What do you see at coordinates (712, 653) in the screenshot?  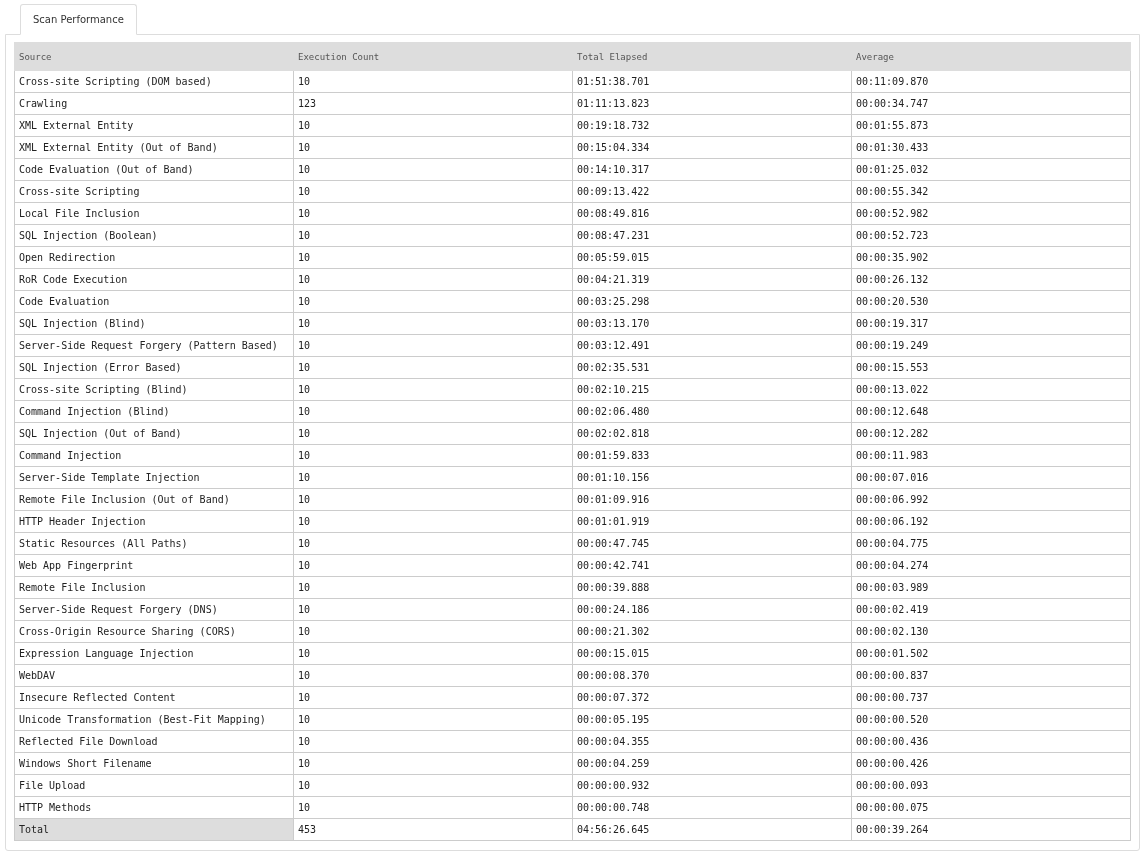 I see `table-cell: 00:00:15.015` at bounding box center [712, 653].